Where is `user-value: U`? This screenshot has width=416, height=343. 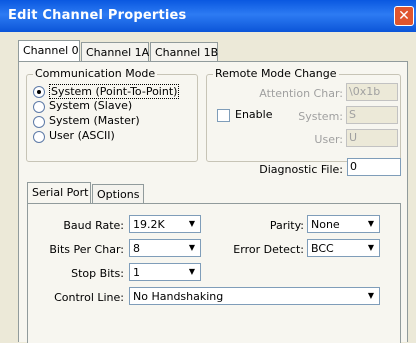
user-value: U is located at coordinates (353, 137).